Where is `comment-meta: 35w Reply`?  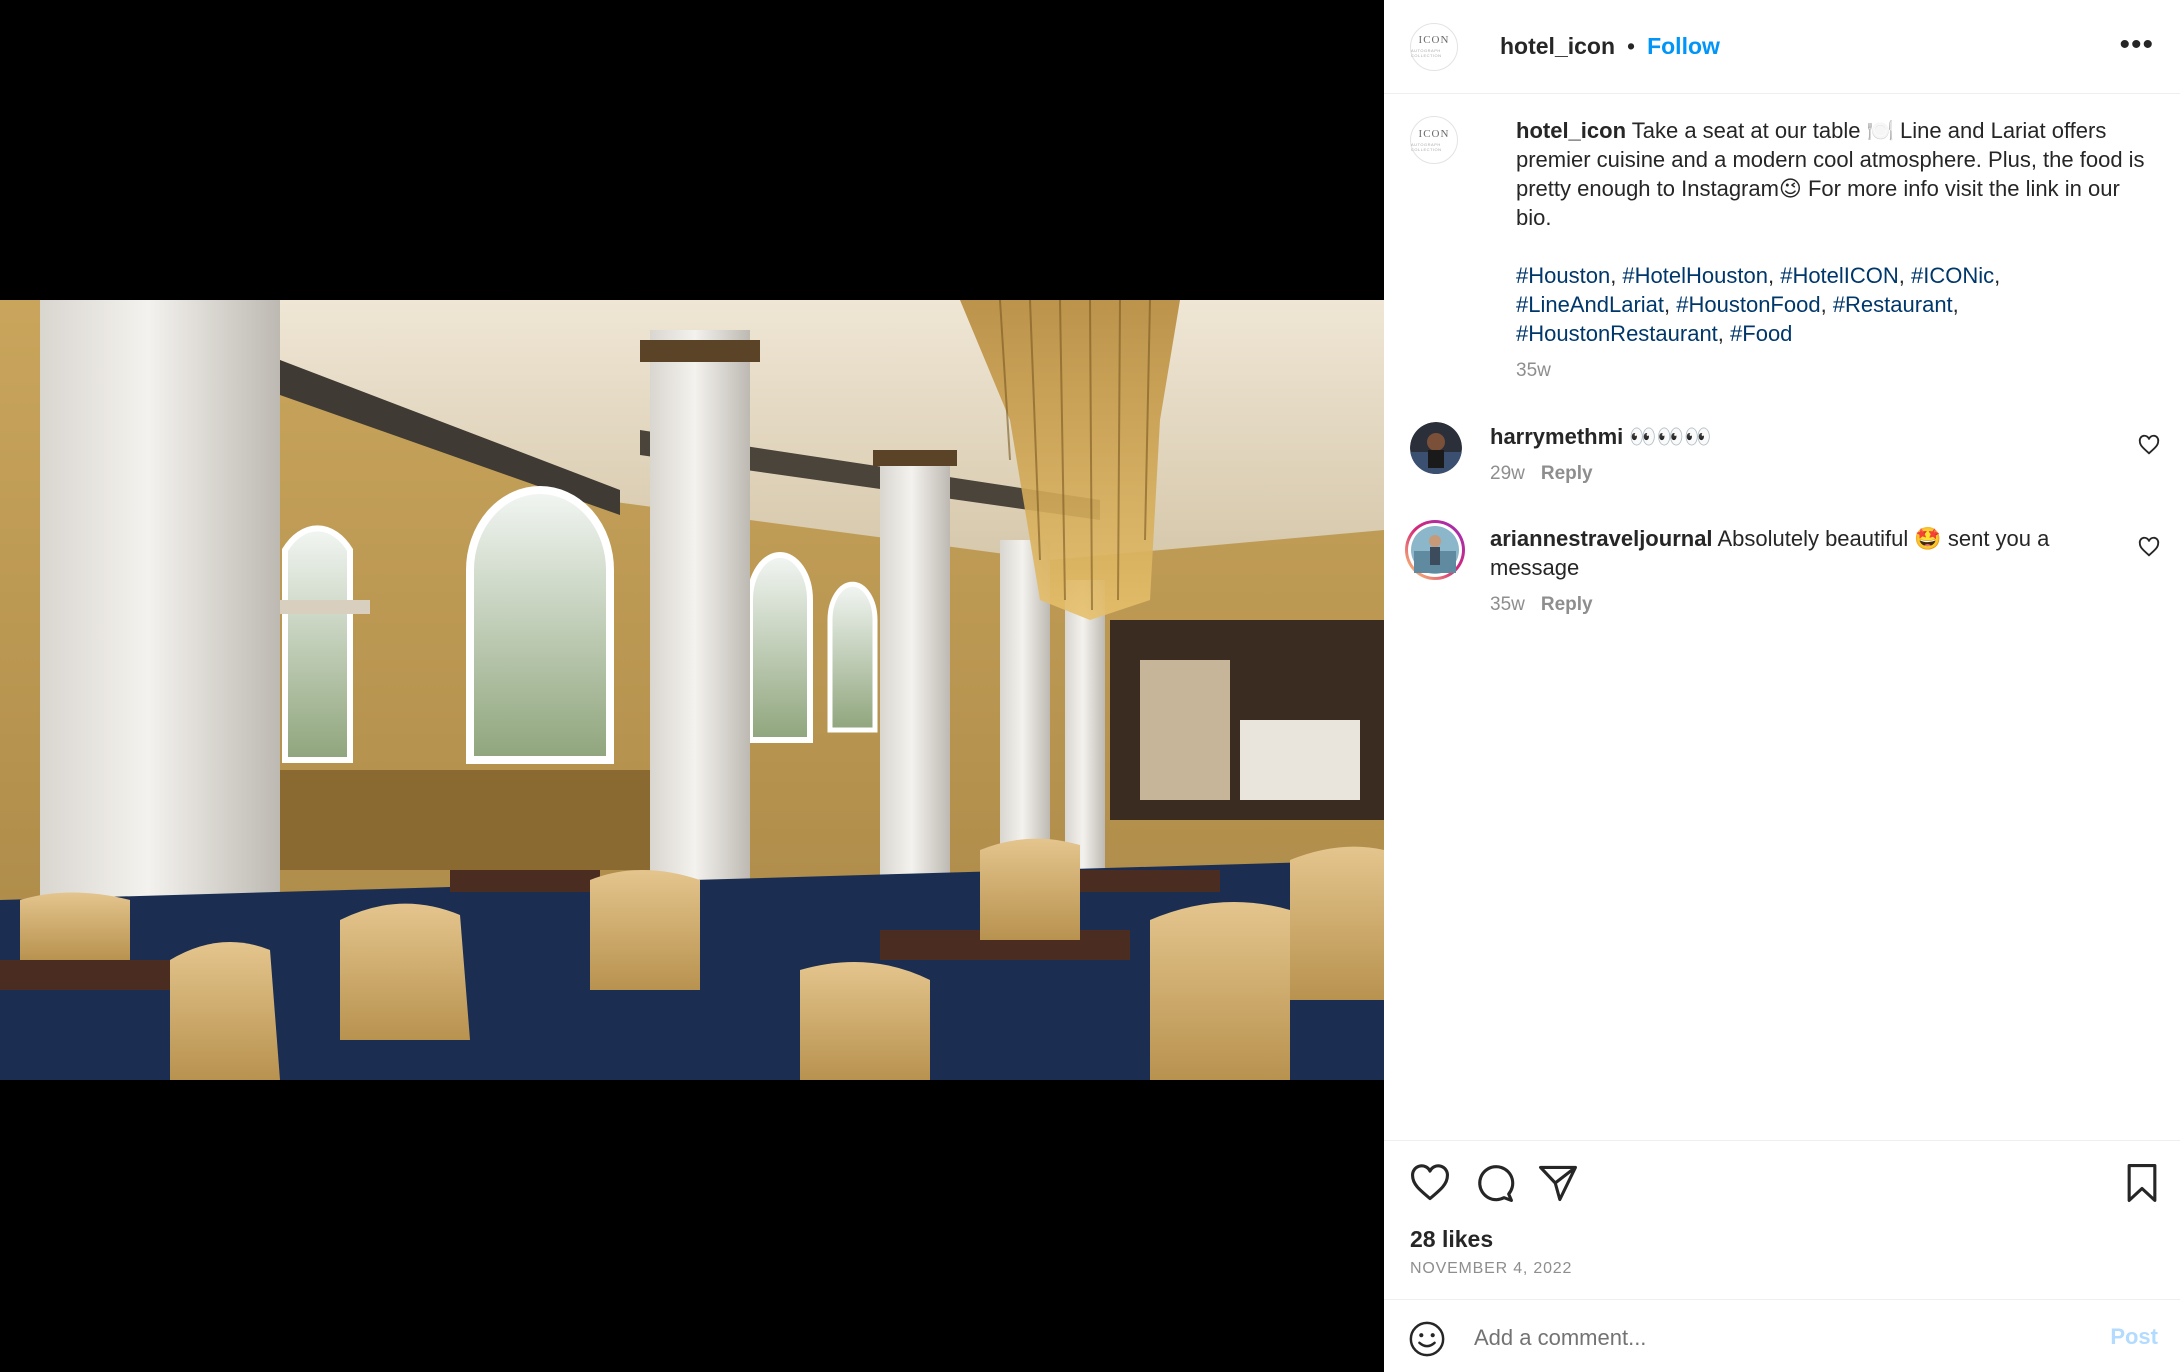 comment-meta: 35w Reply is located at coordinates (1825, 605).